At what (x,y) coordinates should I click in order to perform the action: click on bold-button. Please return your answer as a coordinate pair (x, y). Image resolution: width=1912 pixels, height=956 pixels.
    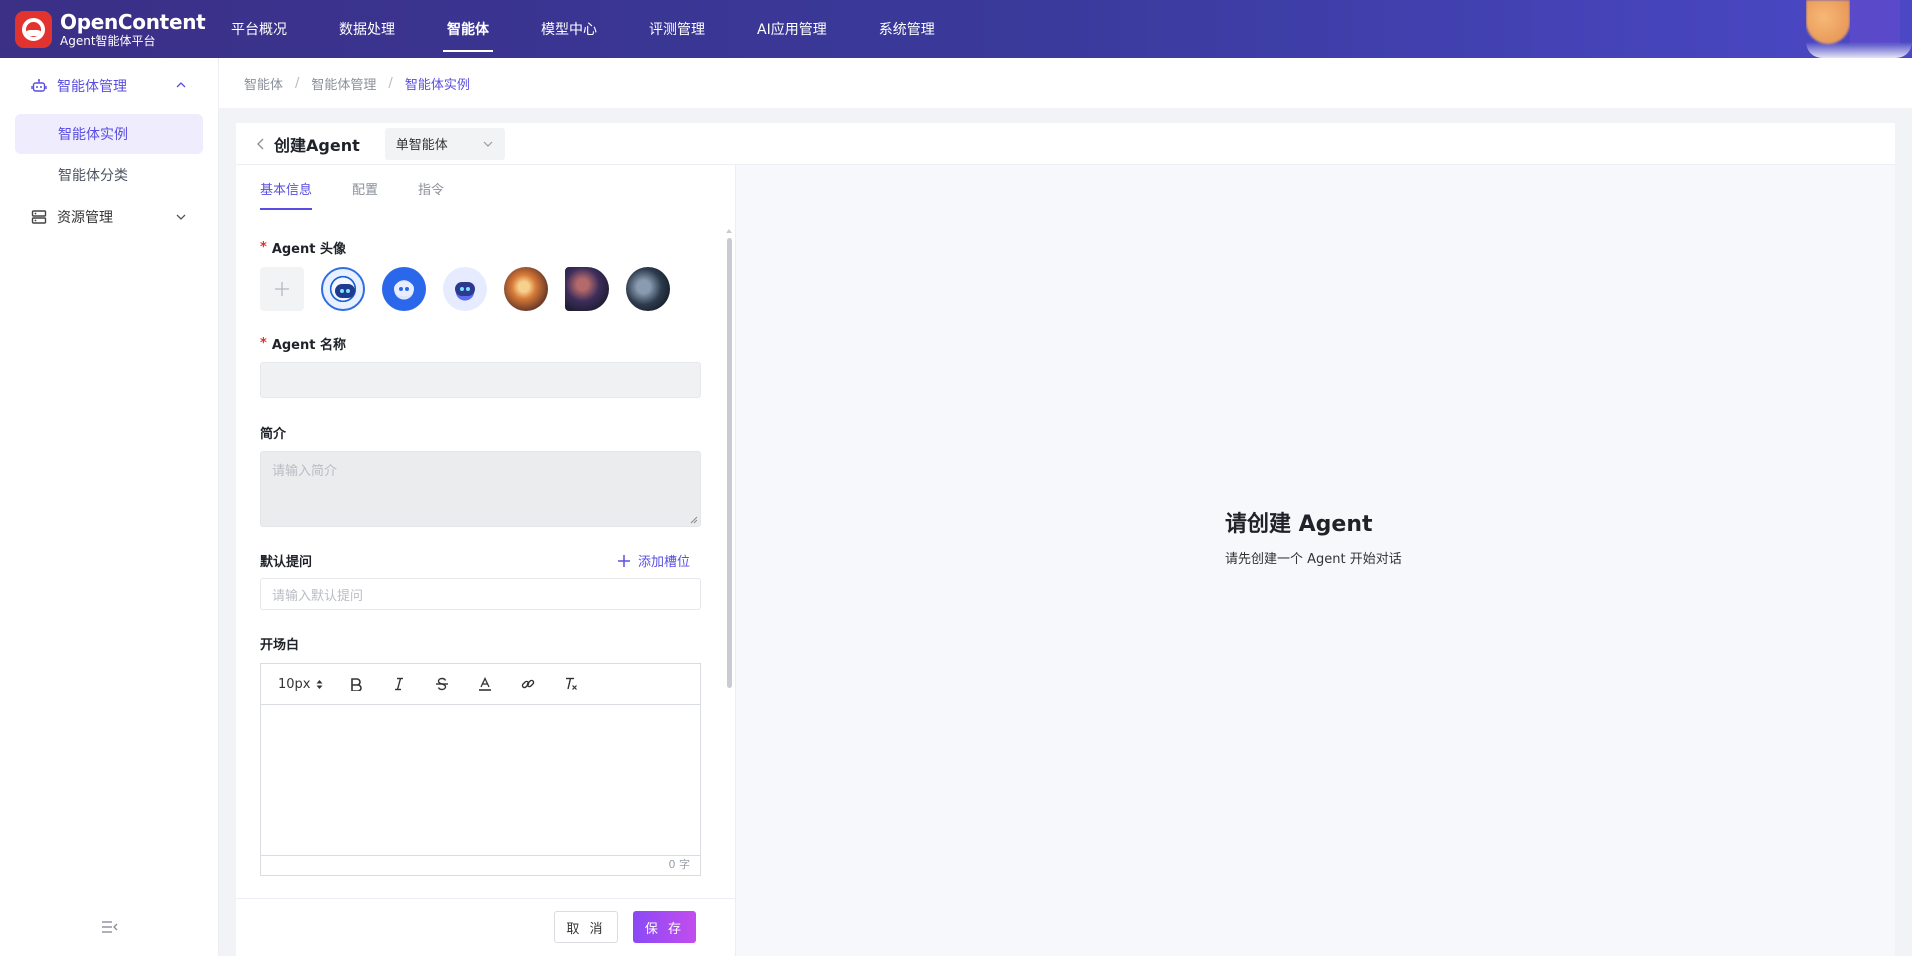
    Looking at the image, I should click on (356, 684).